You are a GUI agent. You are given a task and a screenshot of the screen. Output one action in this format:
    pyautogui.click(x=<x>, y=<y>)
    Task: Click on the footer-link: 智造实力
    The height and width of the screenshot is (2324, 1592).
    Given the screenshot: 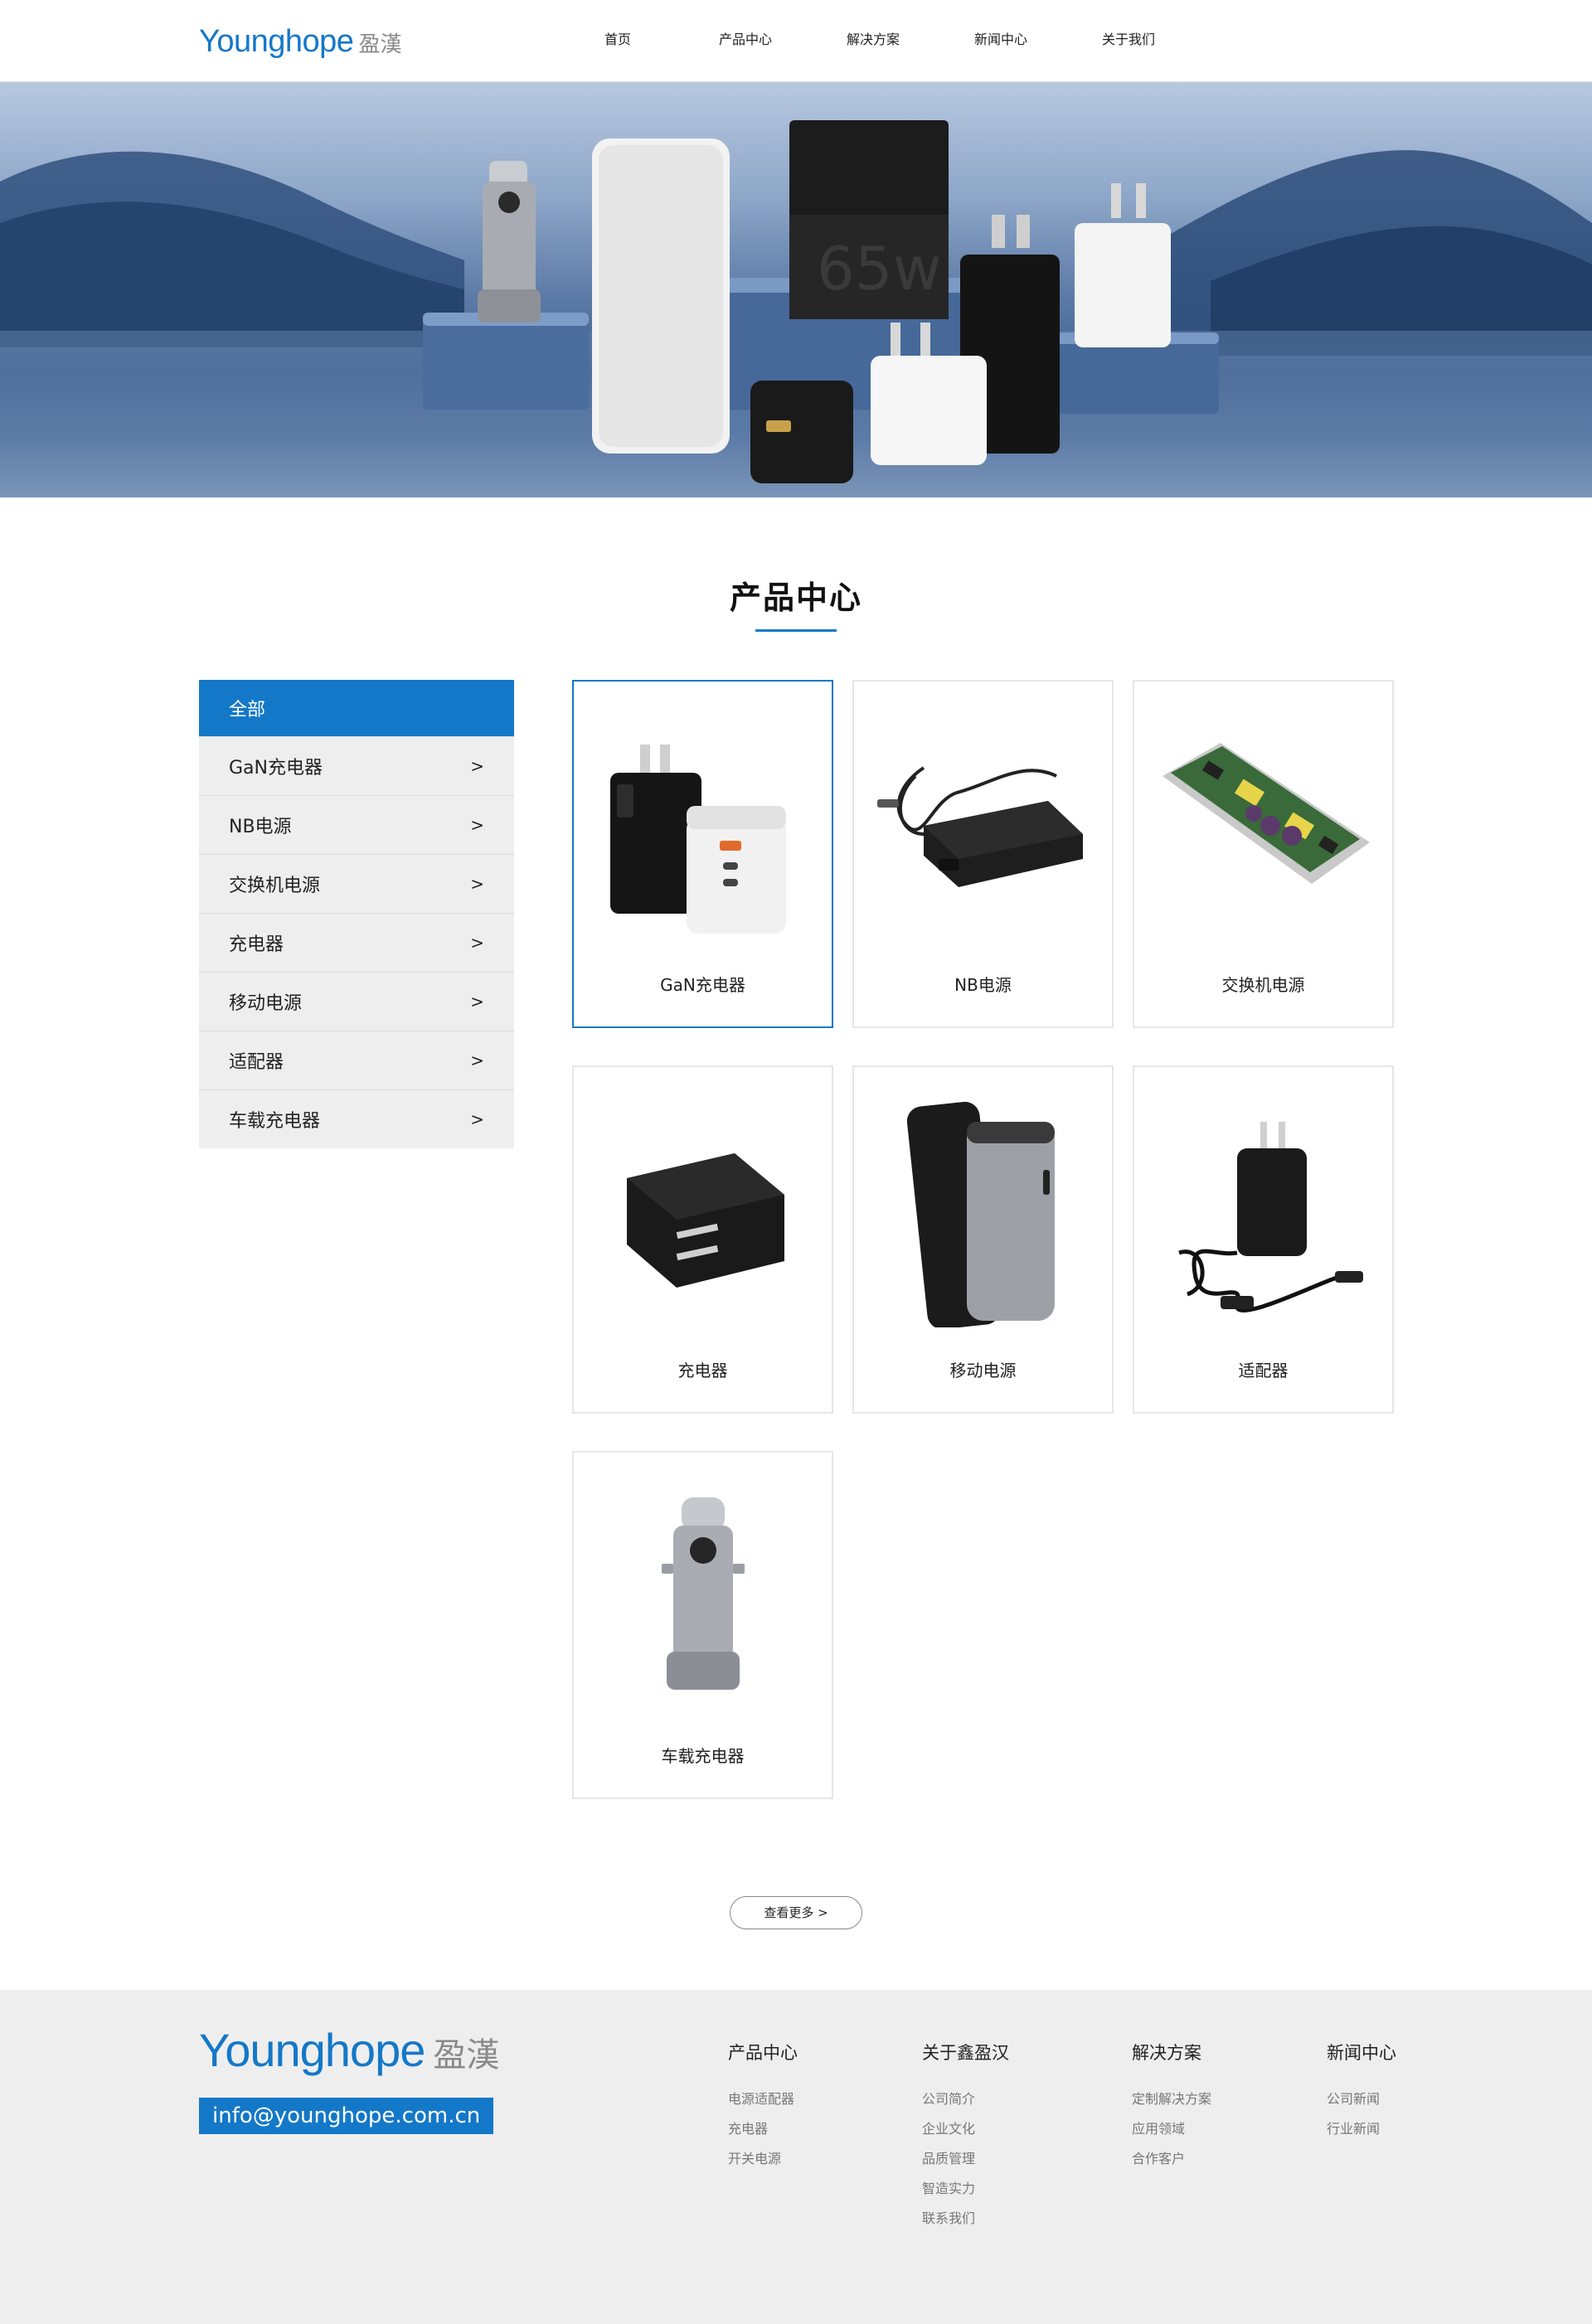 What is the action you would take?
    pyautogui.click(x=965, y=2189)
    